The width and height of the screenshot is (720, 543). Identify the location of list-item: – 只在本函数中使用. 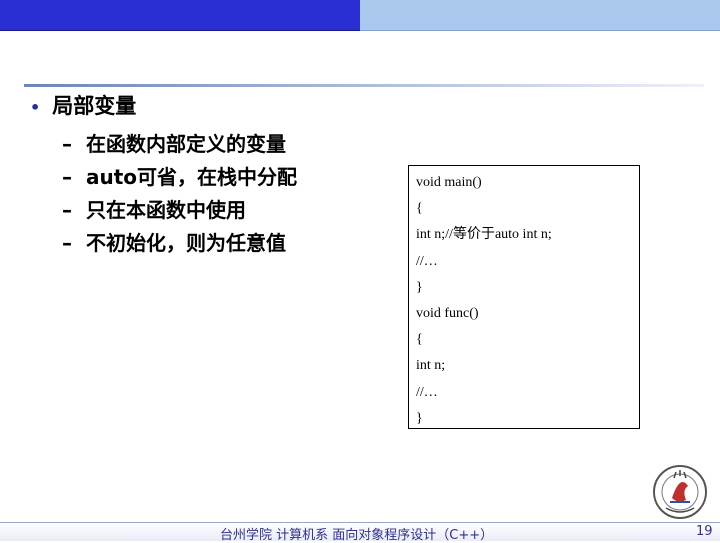
(179, 210).